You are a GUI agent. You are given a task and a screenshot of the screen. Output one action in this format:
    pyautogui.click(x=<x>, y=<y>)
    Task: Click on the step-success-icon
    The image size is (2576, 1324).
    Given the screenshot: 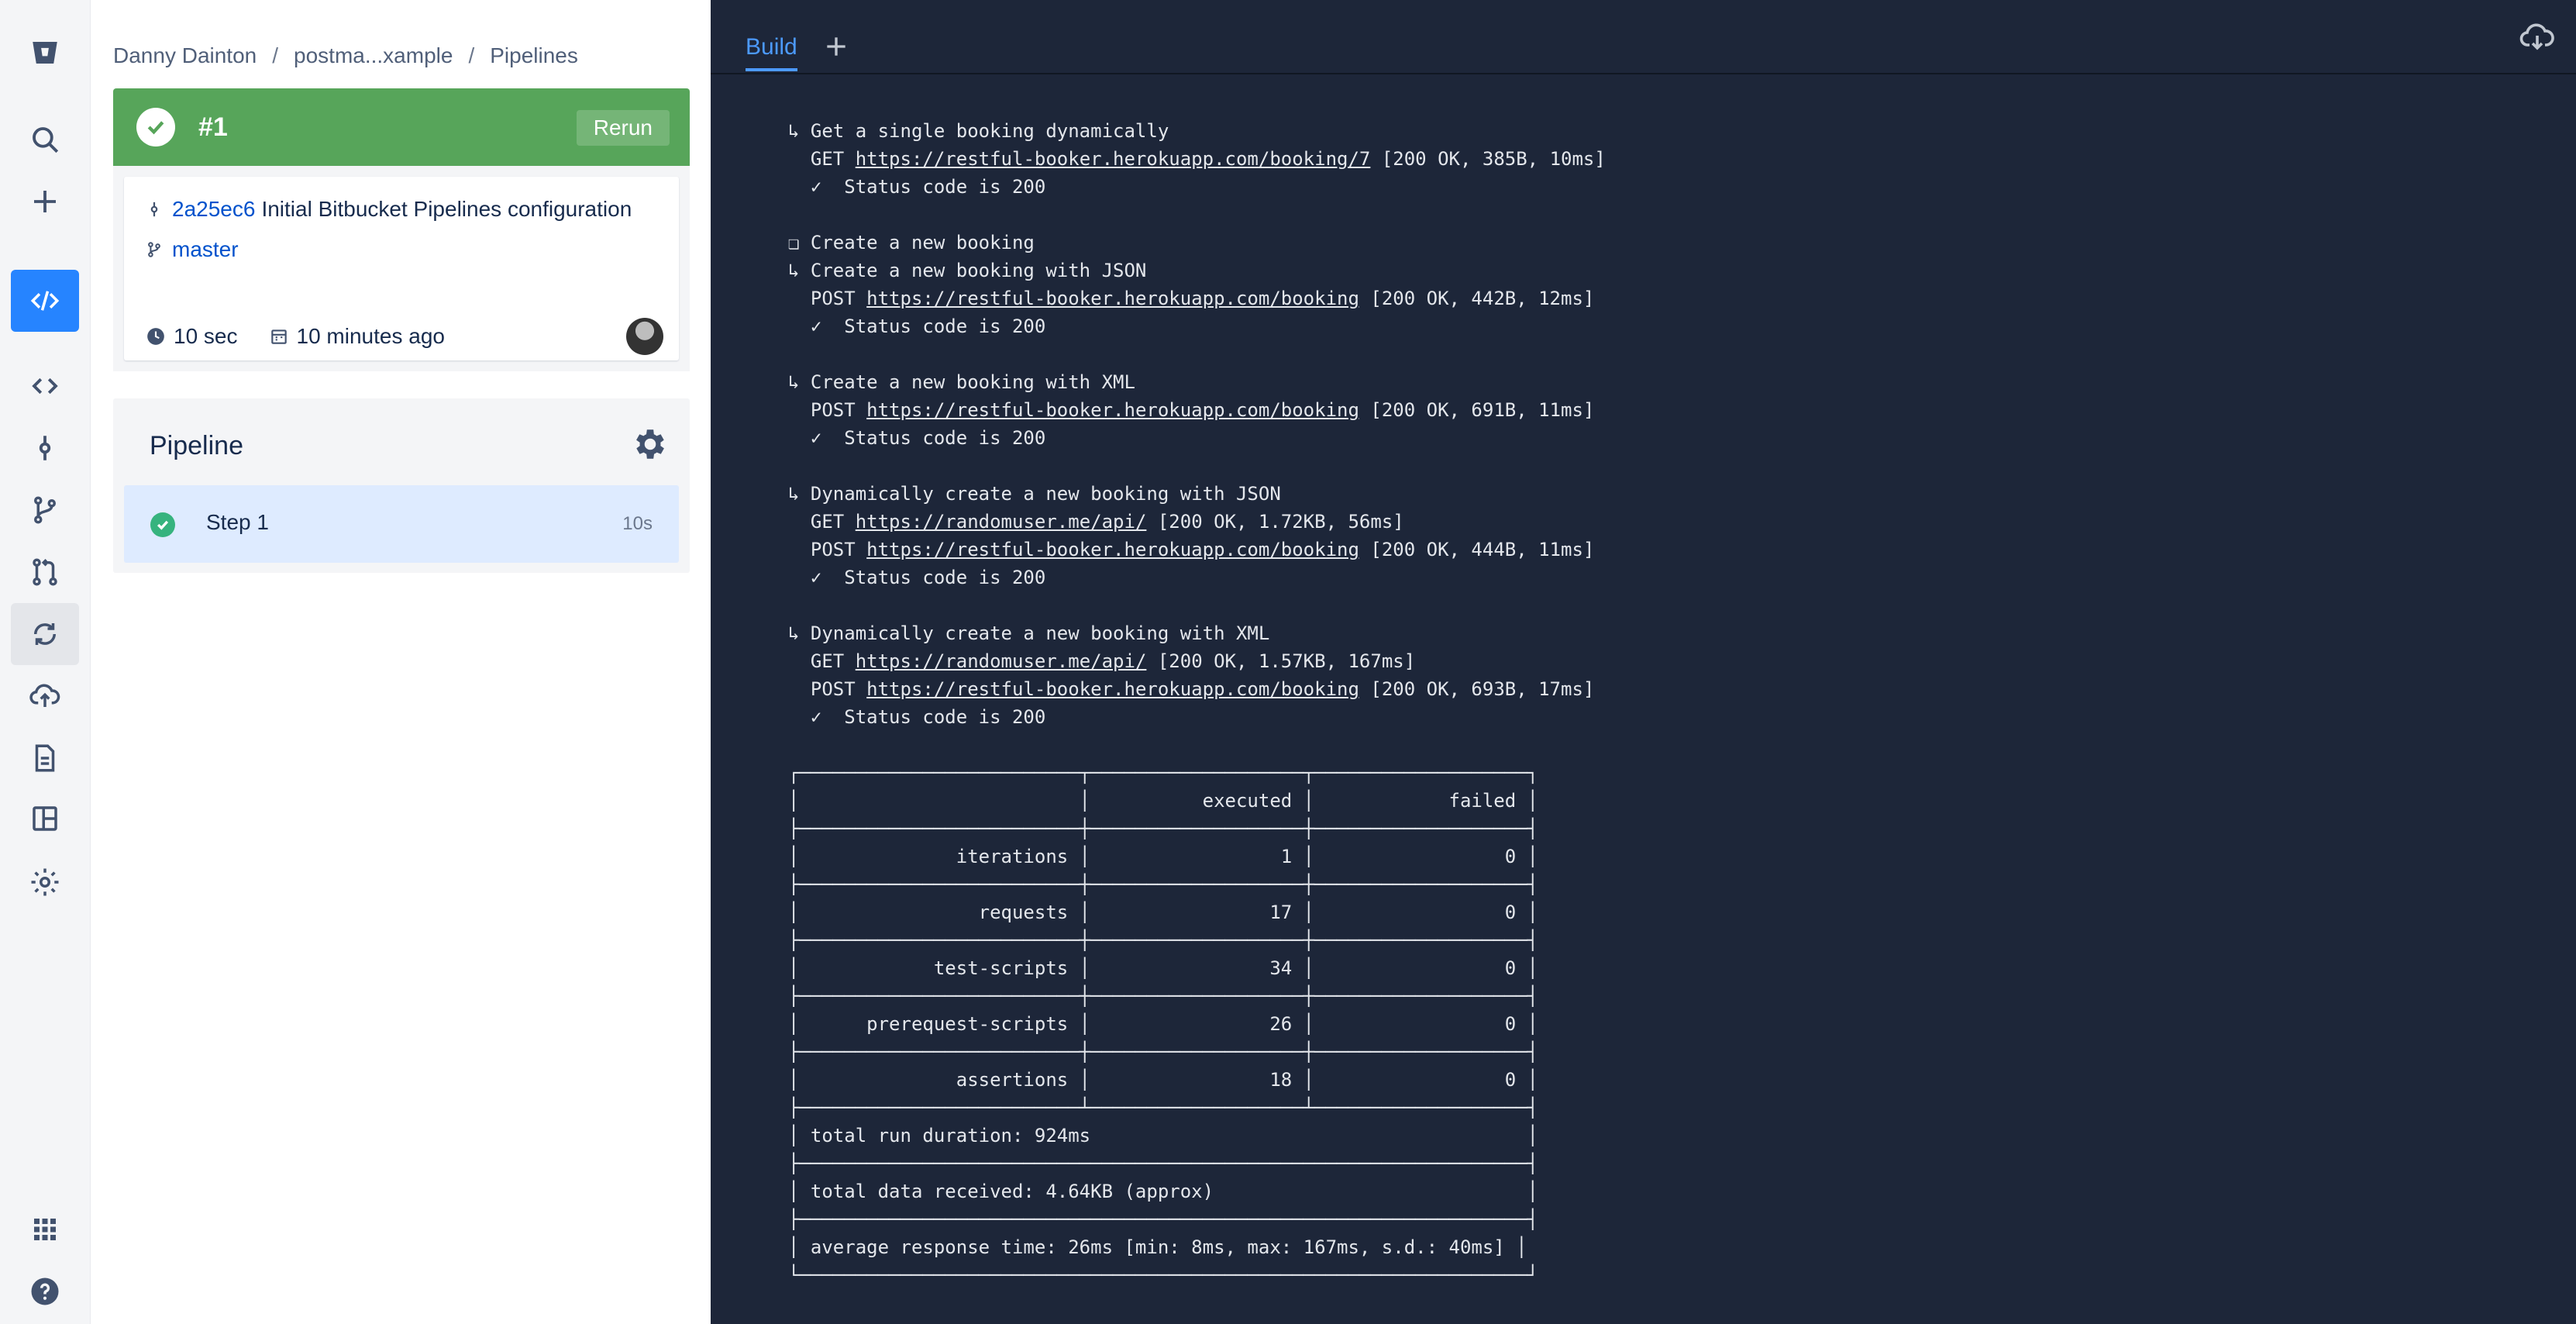 What is the action you would take?
    pyautogui.click(x=162, y=524)
    